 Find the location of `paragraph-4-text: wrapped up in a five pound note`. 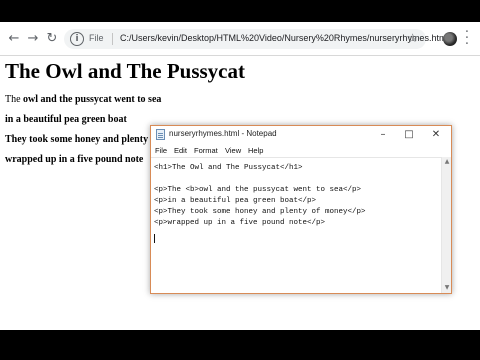

paragraph-4-text: wrapped up in a five pound note is located at coordinates (74, 159).